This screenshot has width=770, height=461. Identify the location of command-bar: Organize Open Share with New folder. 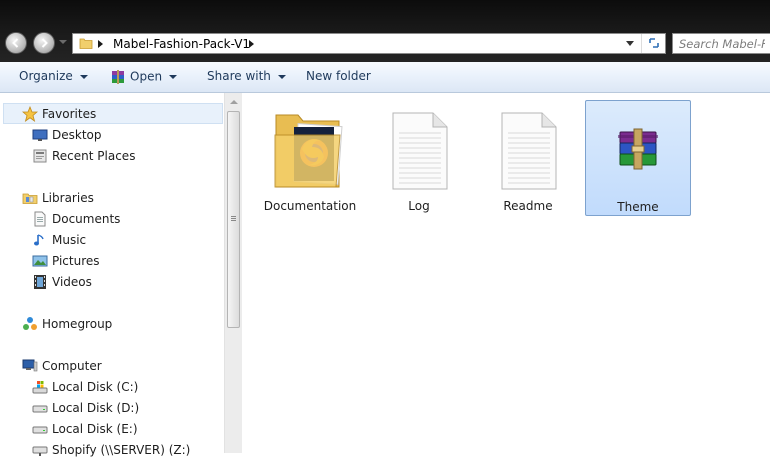
(385, 77).